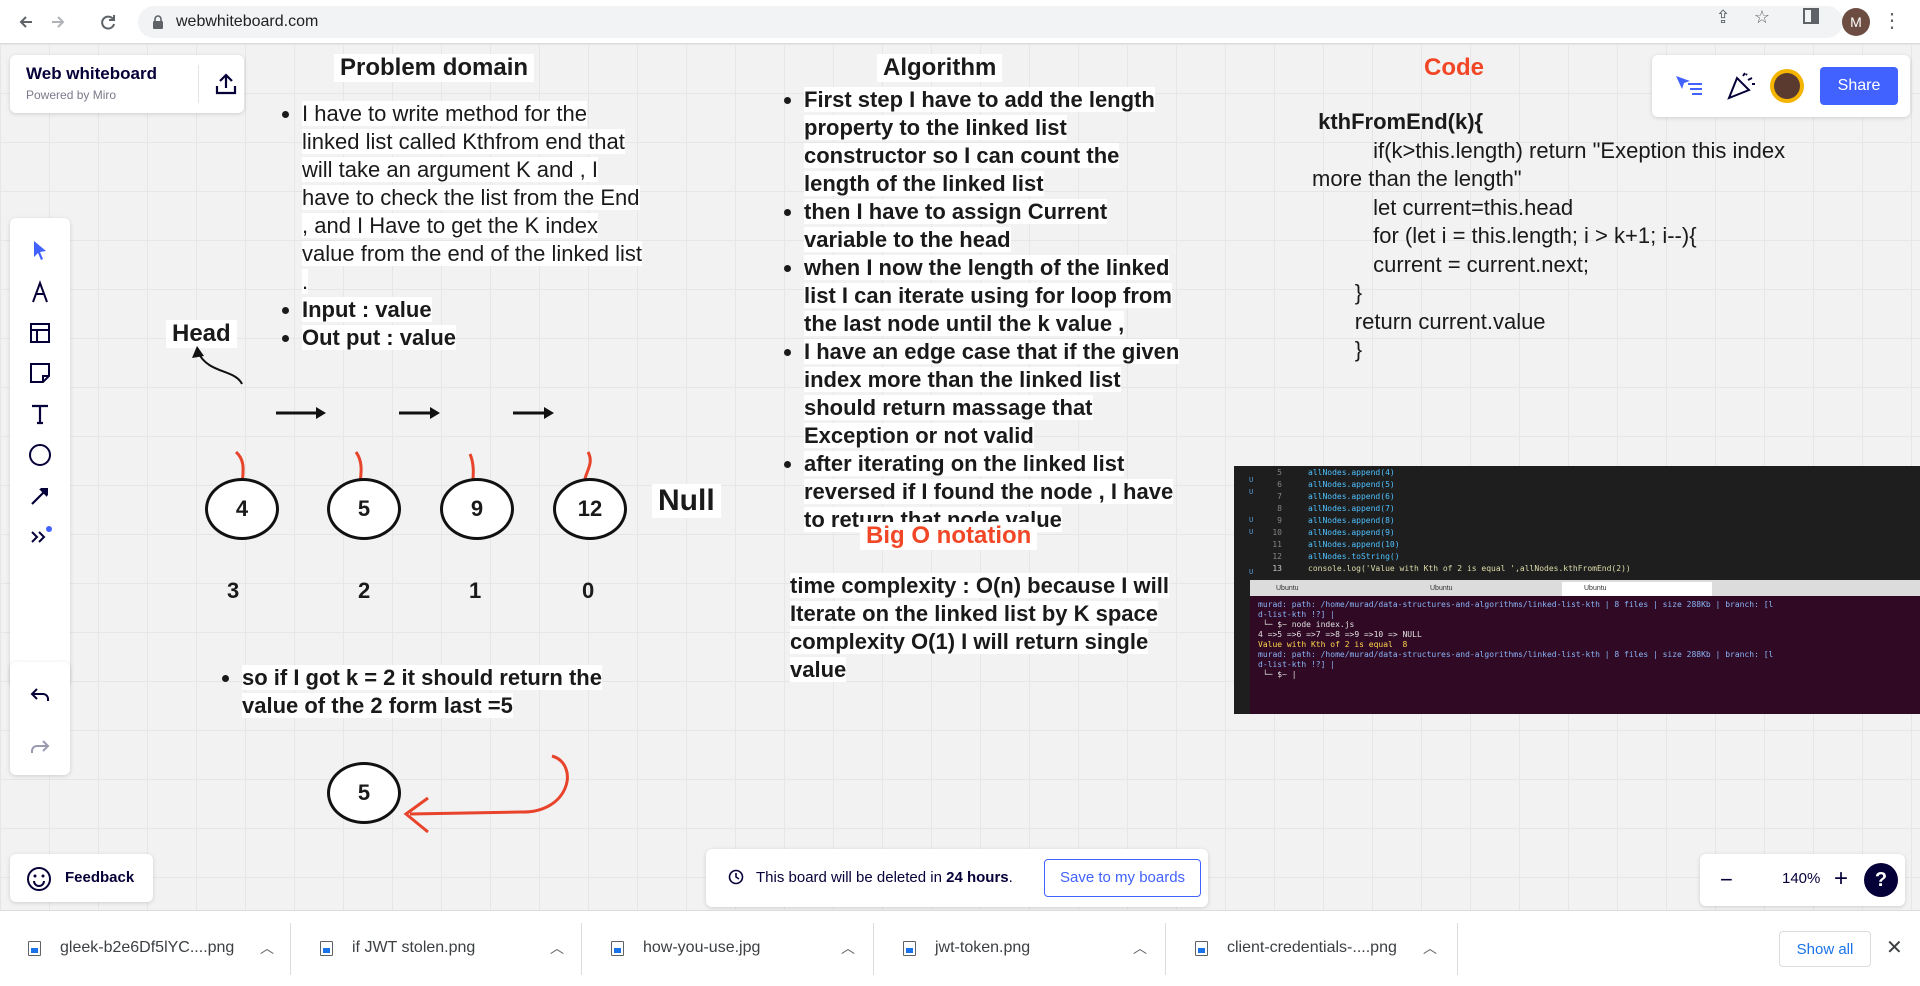 This screenshot has width=1920, height=986. Describe the element at coordinates (58, 22) in the screenshot. I see `forward-icon` at that location.